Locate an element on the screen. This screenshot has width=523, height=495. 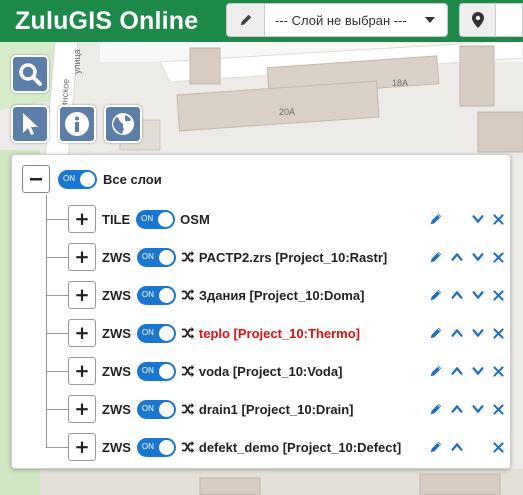
location-button is located at coordinates (478, 20).